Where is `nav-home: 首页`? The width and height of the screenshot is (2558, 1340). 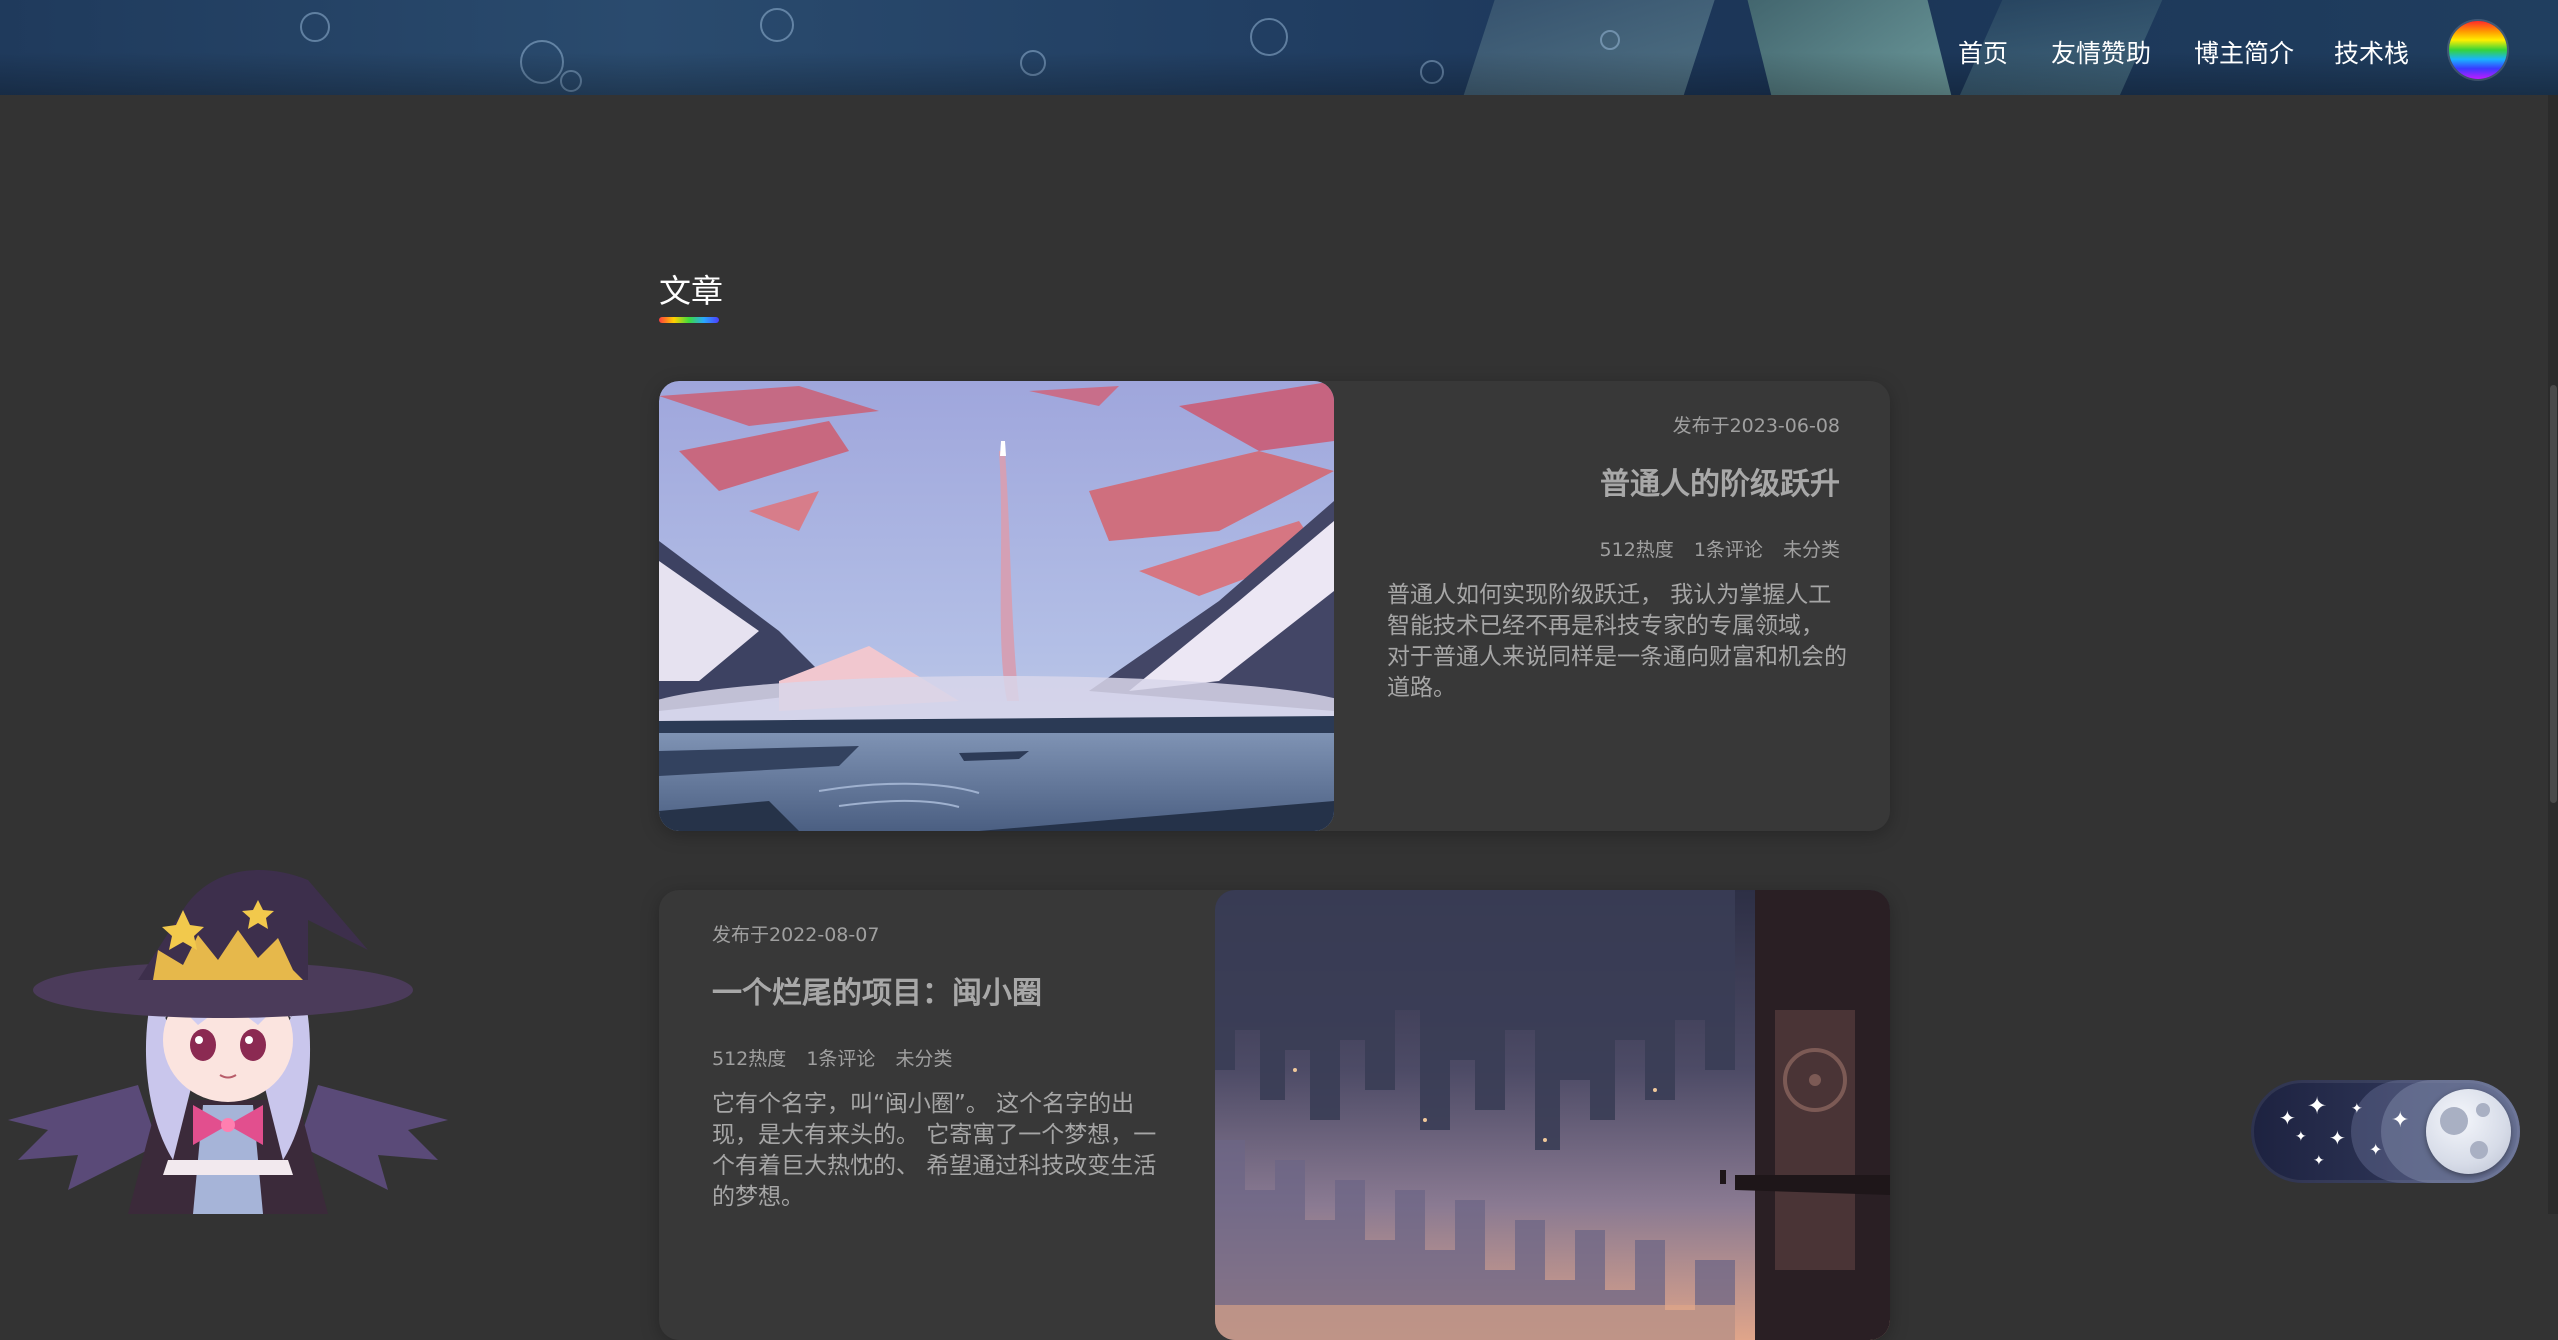 nav-home: 首页 is located at coordinates (1983, 52).